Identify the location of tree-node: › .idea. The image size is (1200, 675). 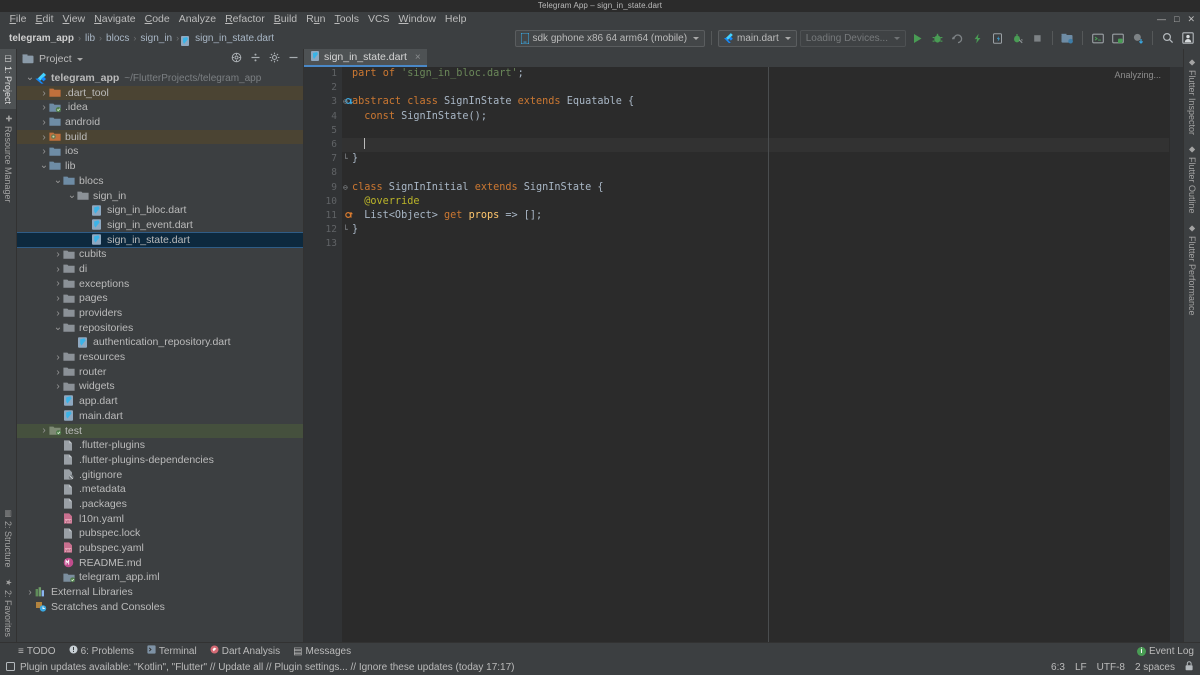
(160, 107).